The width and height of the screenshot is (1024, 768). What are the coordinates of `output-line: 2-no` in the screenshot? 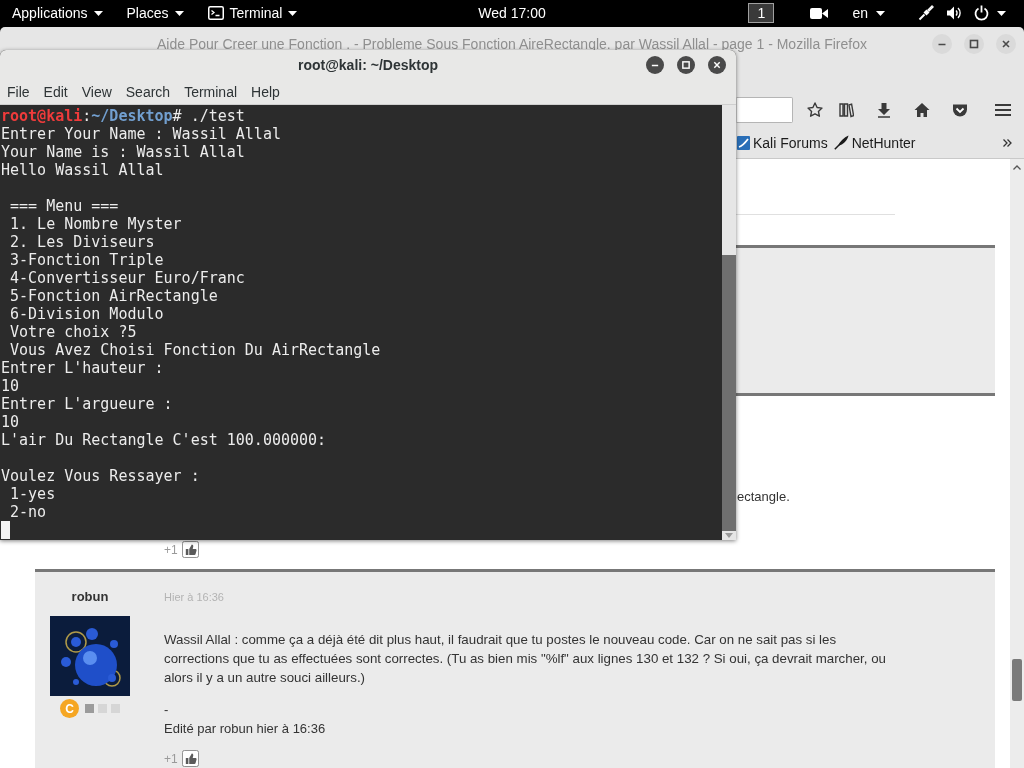 It's located at (28, 512).